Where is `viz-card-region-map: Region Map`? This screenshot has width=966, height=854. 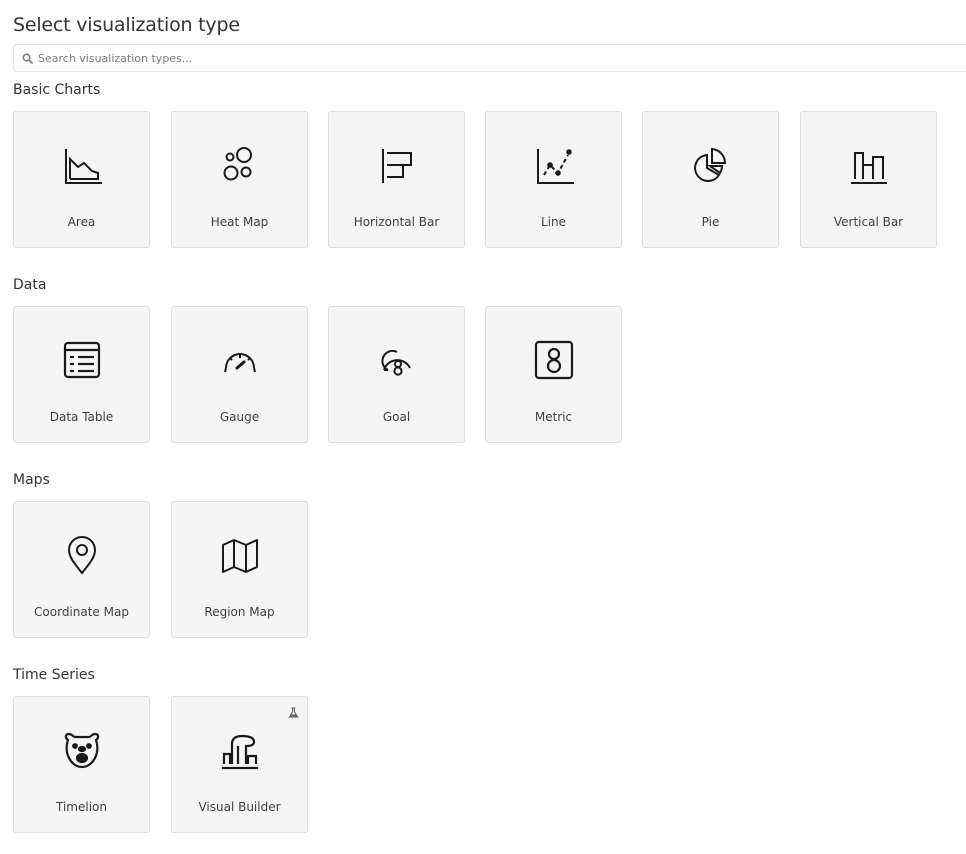 viz-card-region-map: Region Map is located at coordinates (239, 569).